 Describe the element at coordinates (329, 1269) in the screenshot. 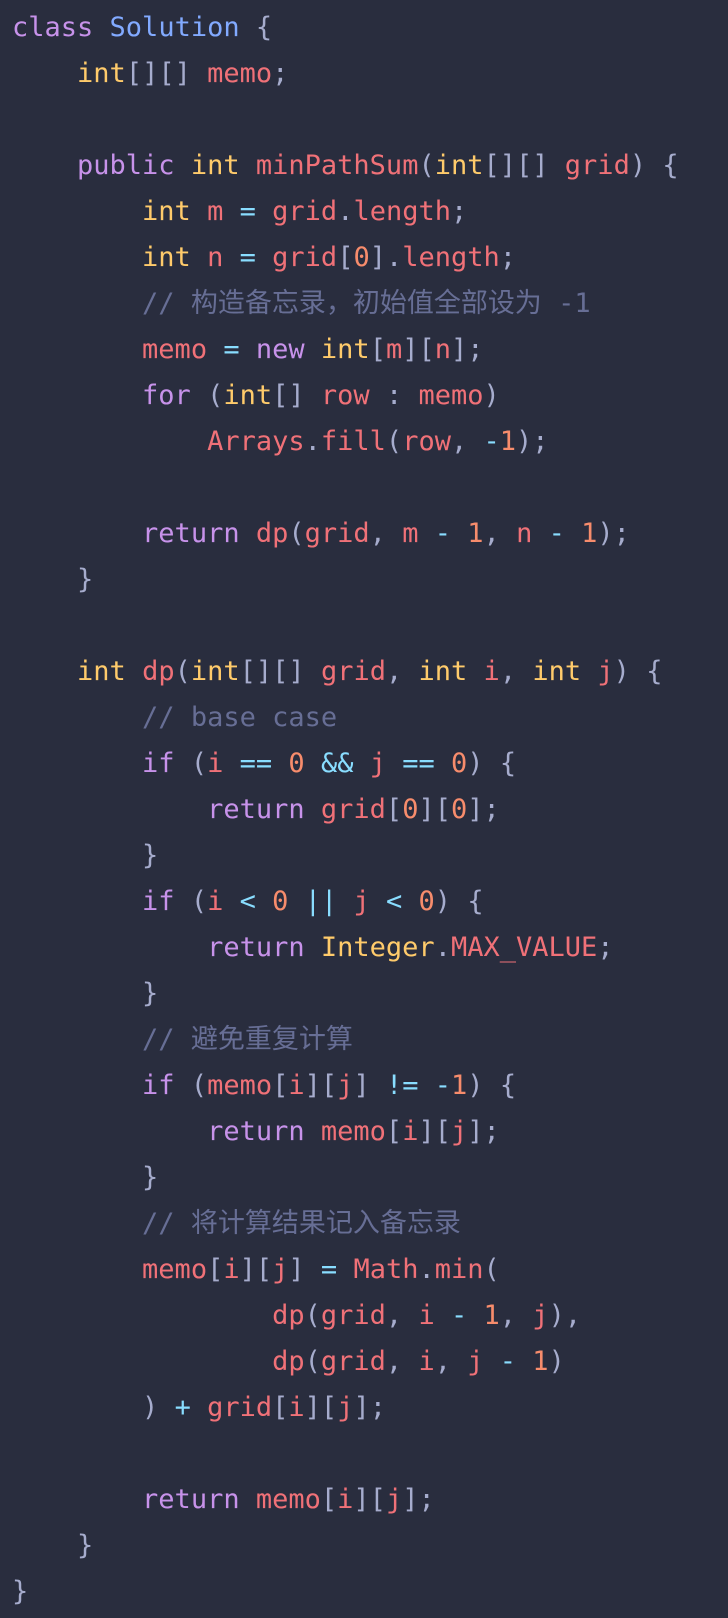

I see `code-token-op: =` at that location.